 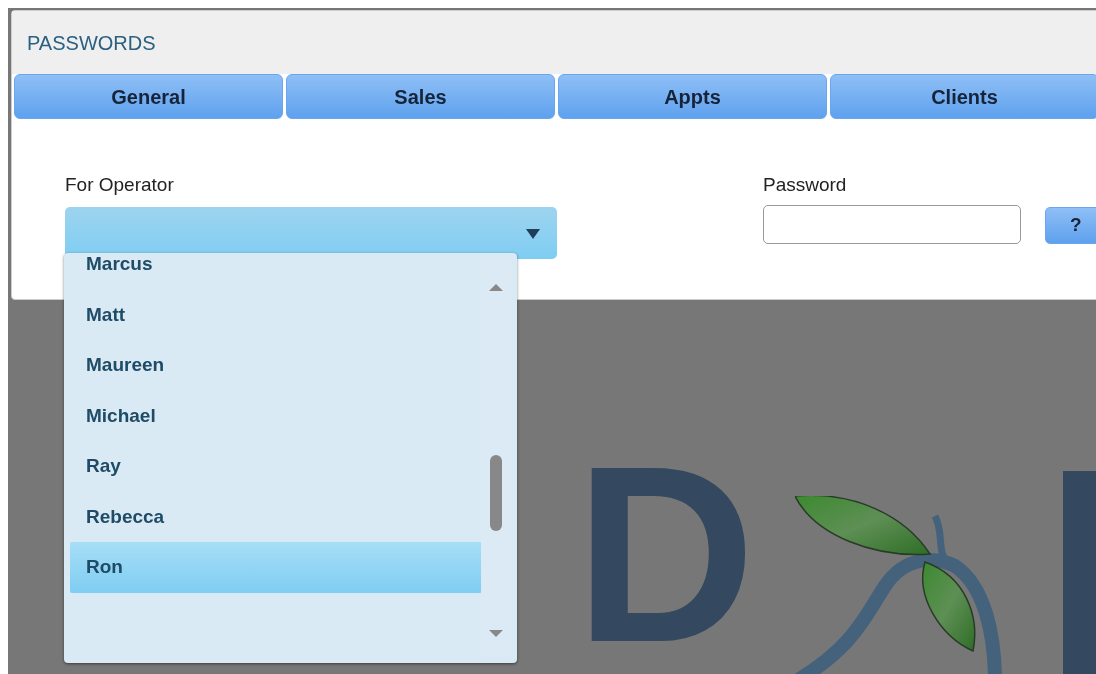 I want to click on tab: General, so click(x=148, y=96).